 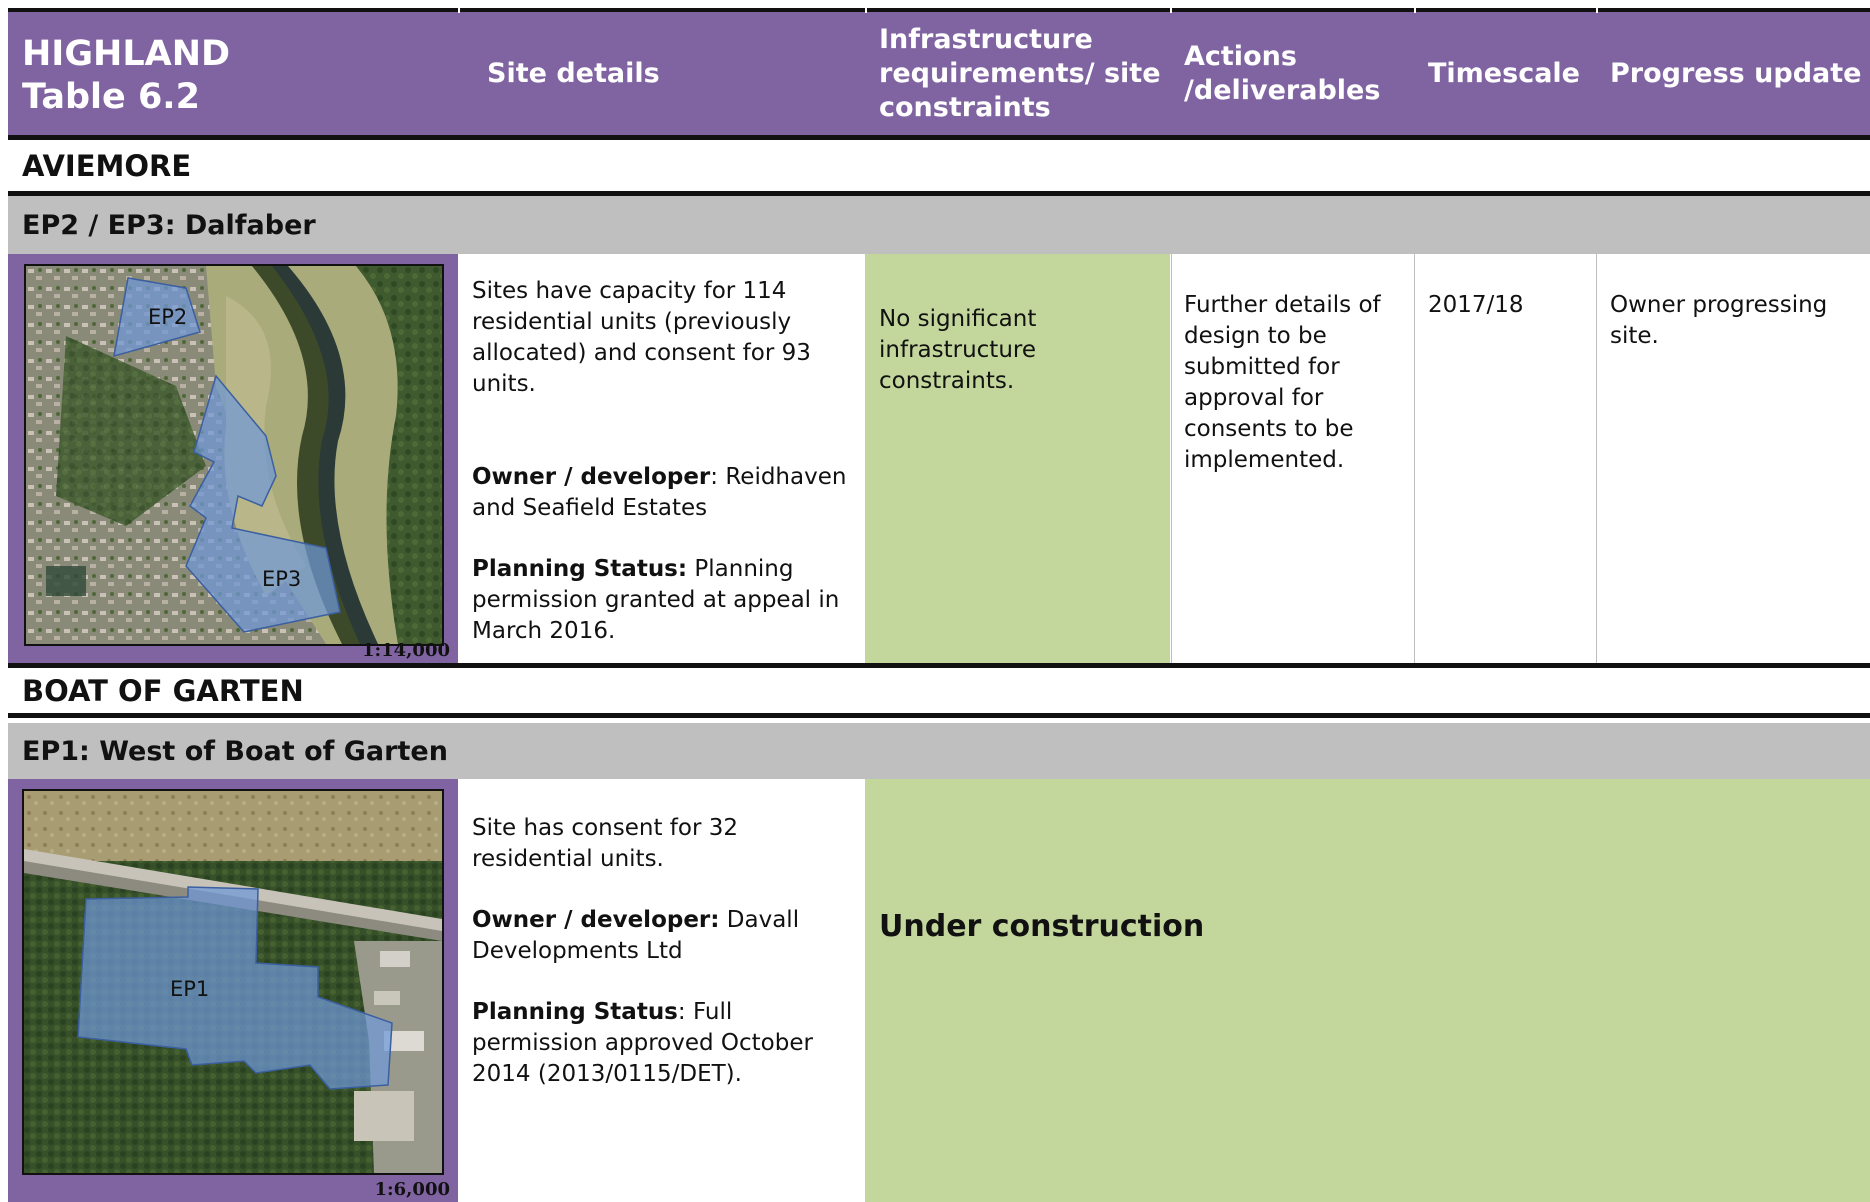 I want to click on map-scale: 1:6,000, so click(x=412, y=1189).